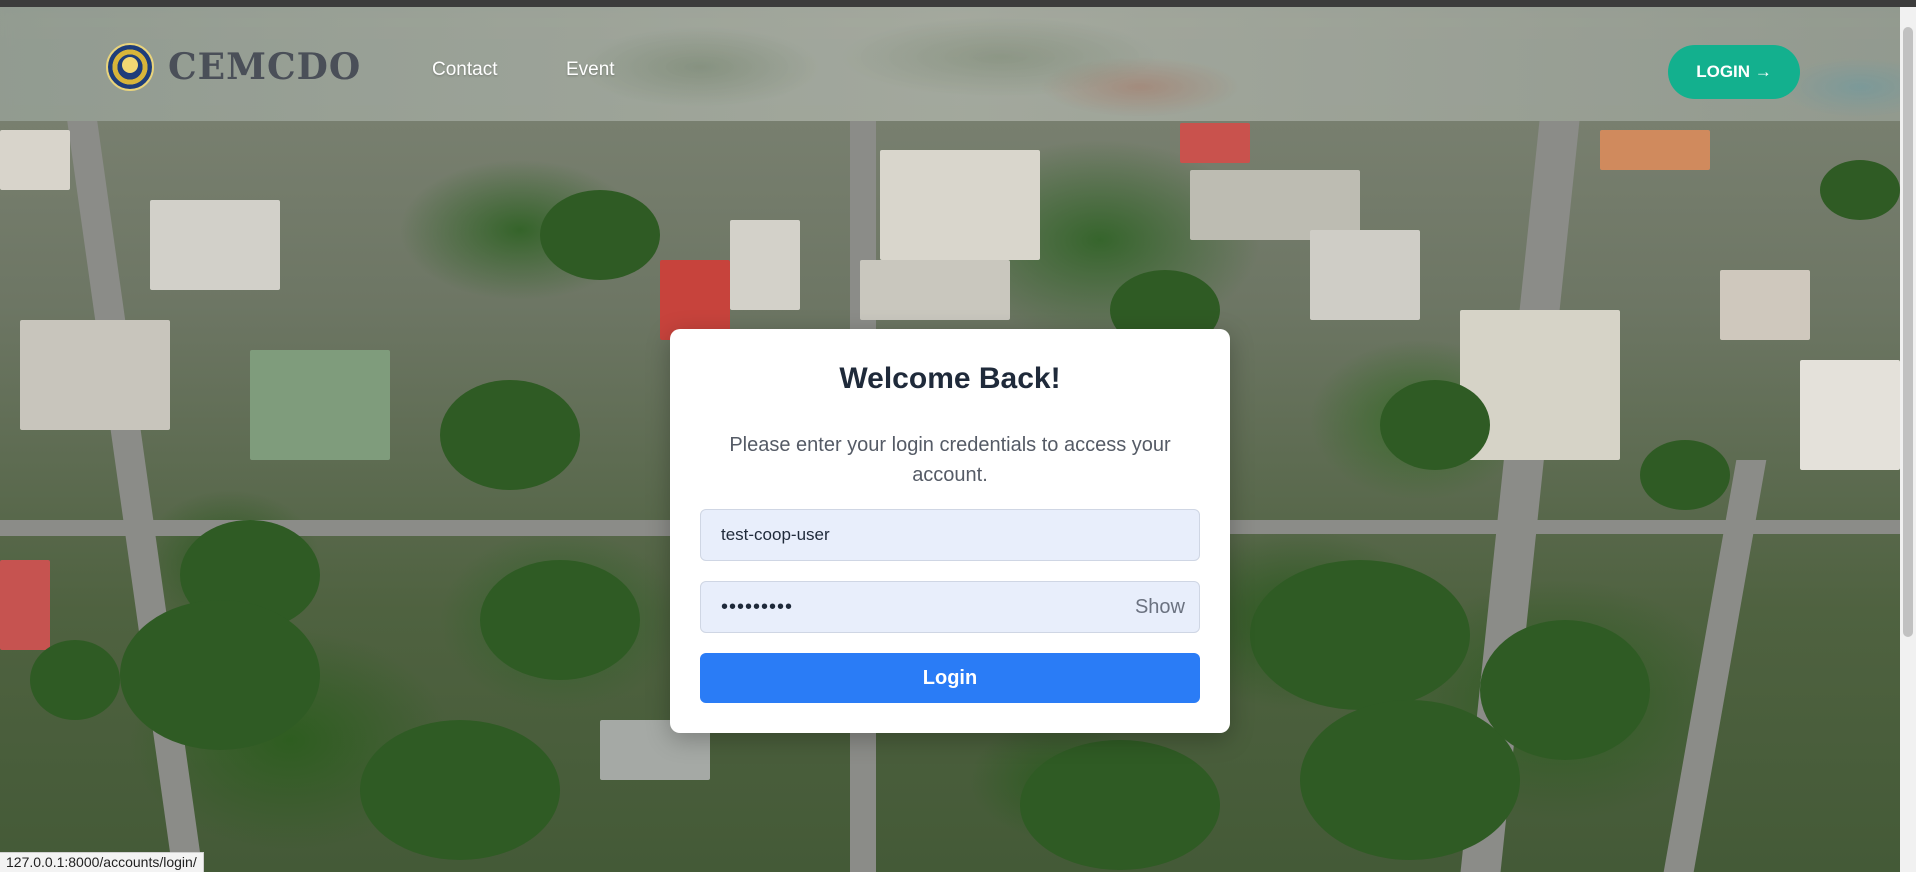  I want to click on browser-status-url: 127.0.0.1:8000/accounts/login/, so click(102, 862).